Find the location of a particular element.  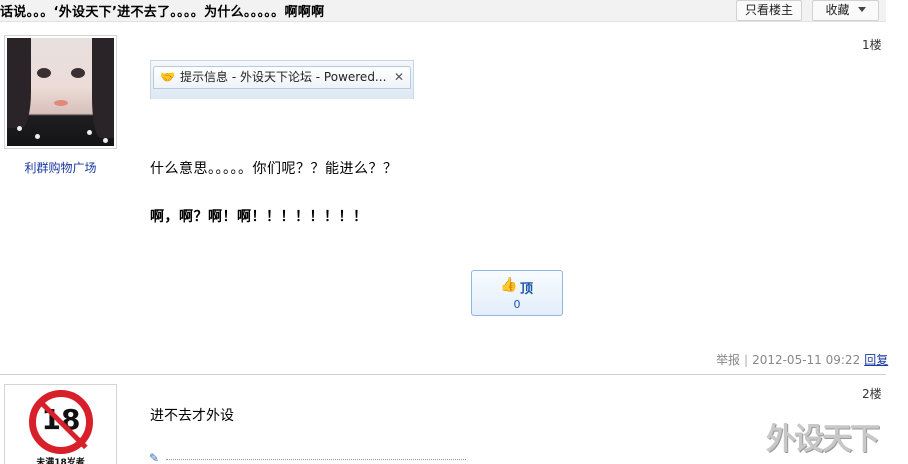

signature-divider is located at coordinates (316, 459).